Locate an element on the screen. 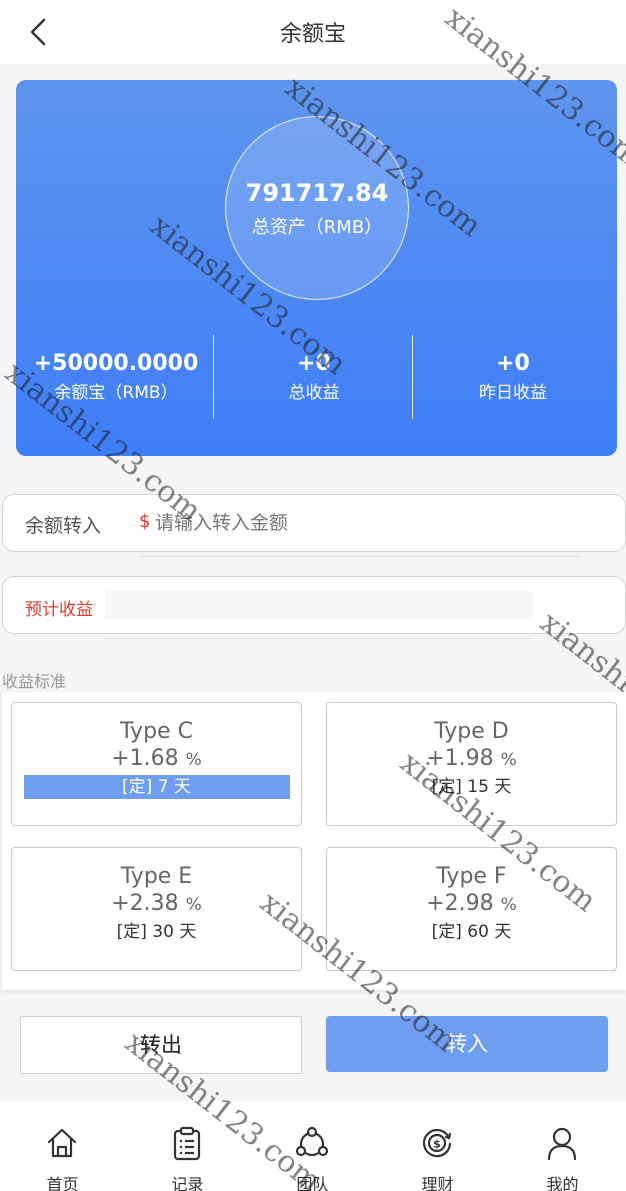  plan-term: [定] 15 天 is located at coordinates (471, 787).